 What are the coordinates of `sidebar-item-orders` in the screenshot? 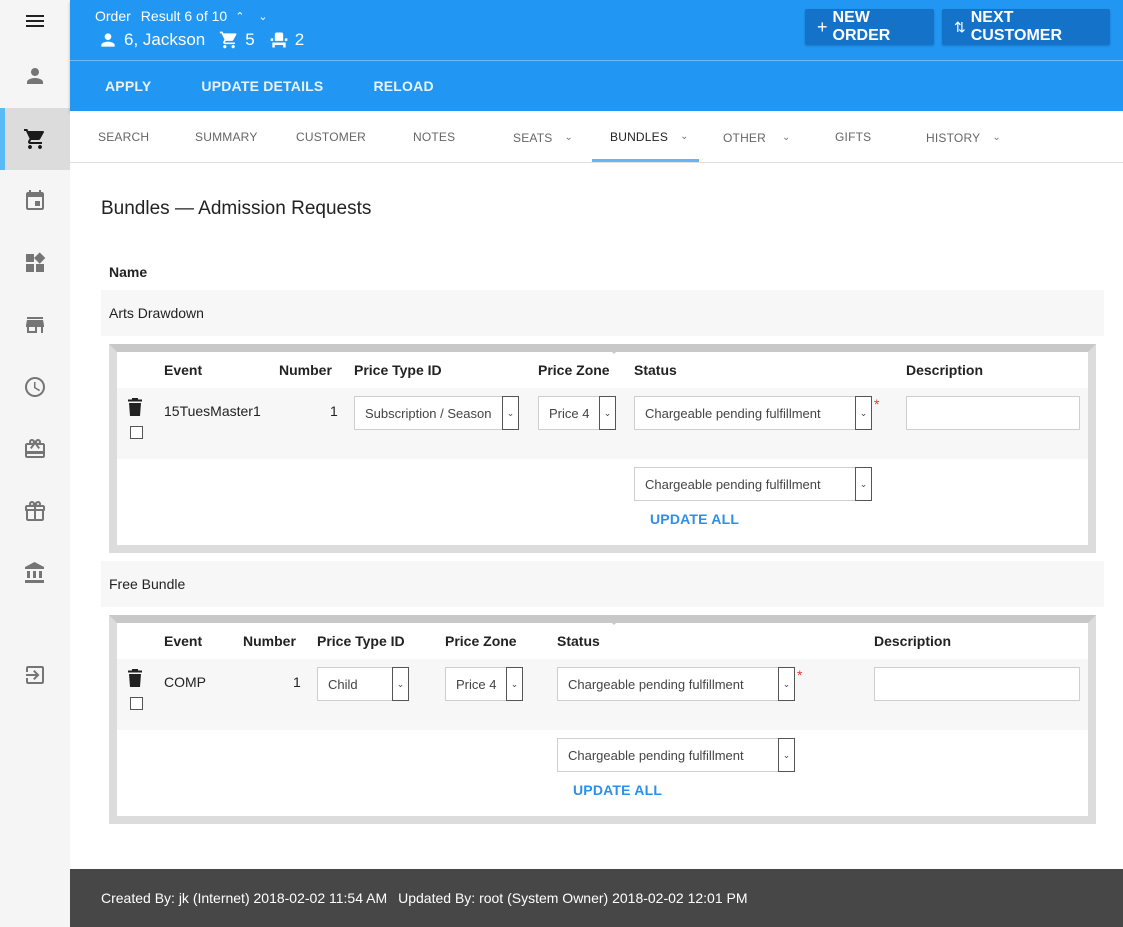 It's located at (35, 139).